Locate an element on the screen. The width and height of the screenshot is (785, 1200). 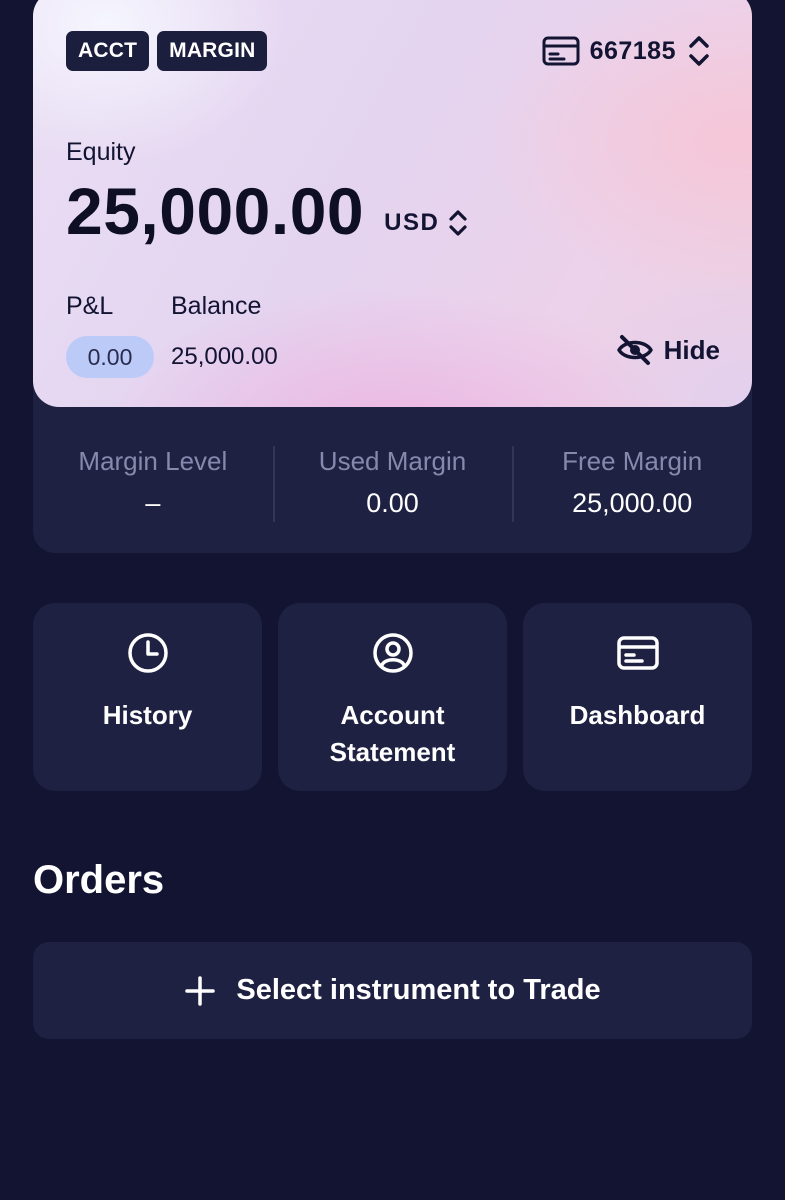
select-instrument-button: Select instrument to Trade is located at coordinates (392, 990).